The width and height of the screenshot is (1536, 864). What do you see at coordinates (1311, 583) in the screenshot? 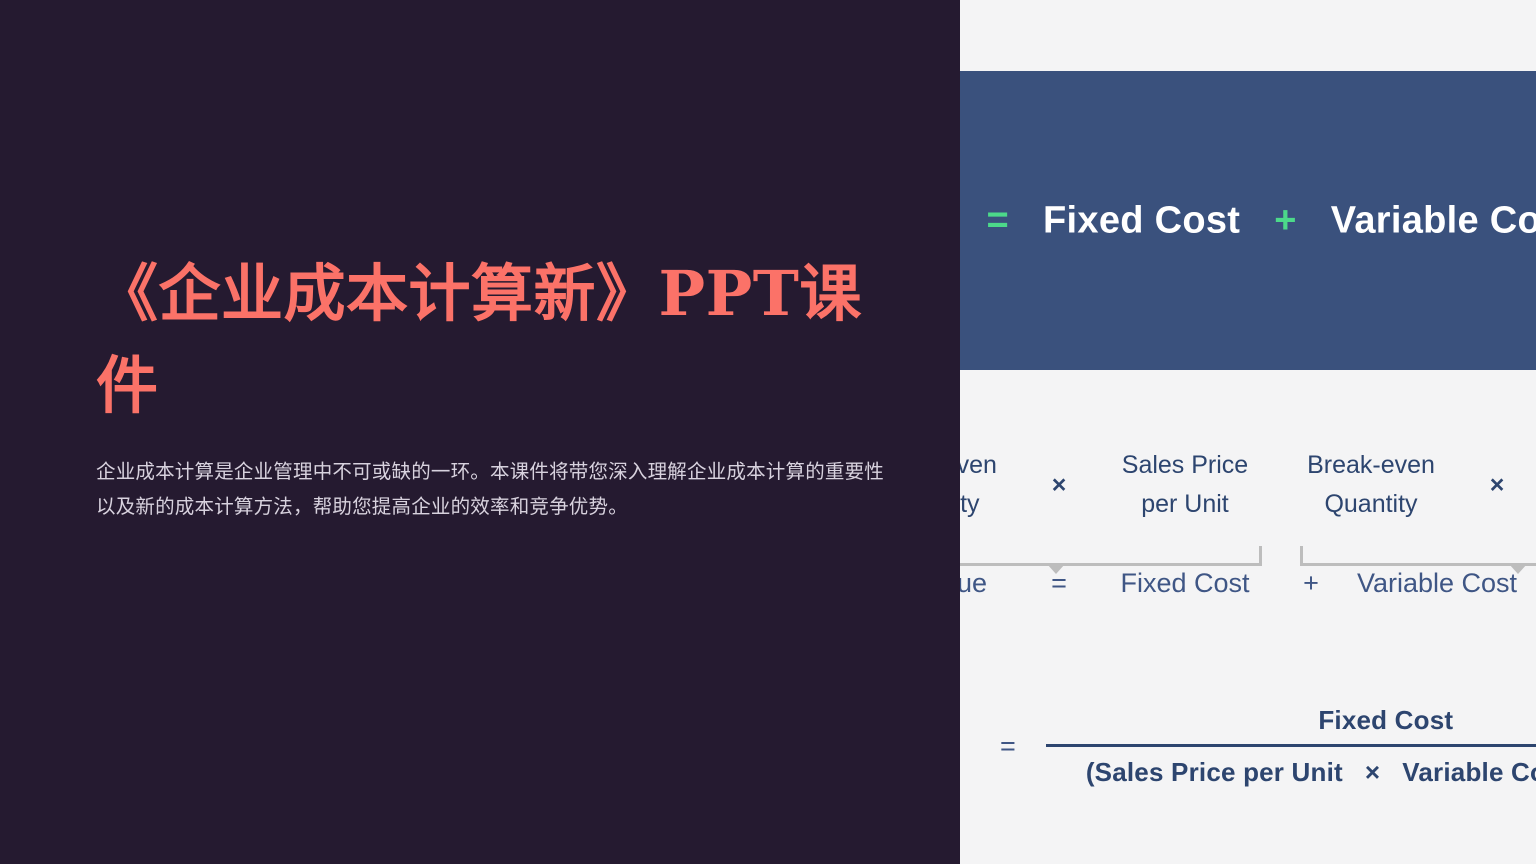
I see `summary-plus-operator: +` at bounding box center [1311, 583].